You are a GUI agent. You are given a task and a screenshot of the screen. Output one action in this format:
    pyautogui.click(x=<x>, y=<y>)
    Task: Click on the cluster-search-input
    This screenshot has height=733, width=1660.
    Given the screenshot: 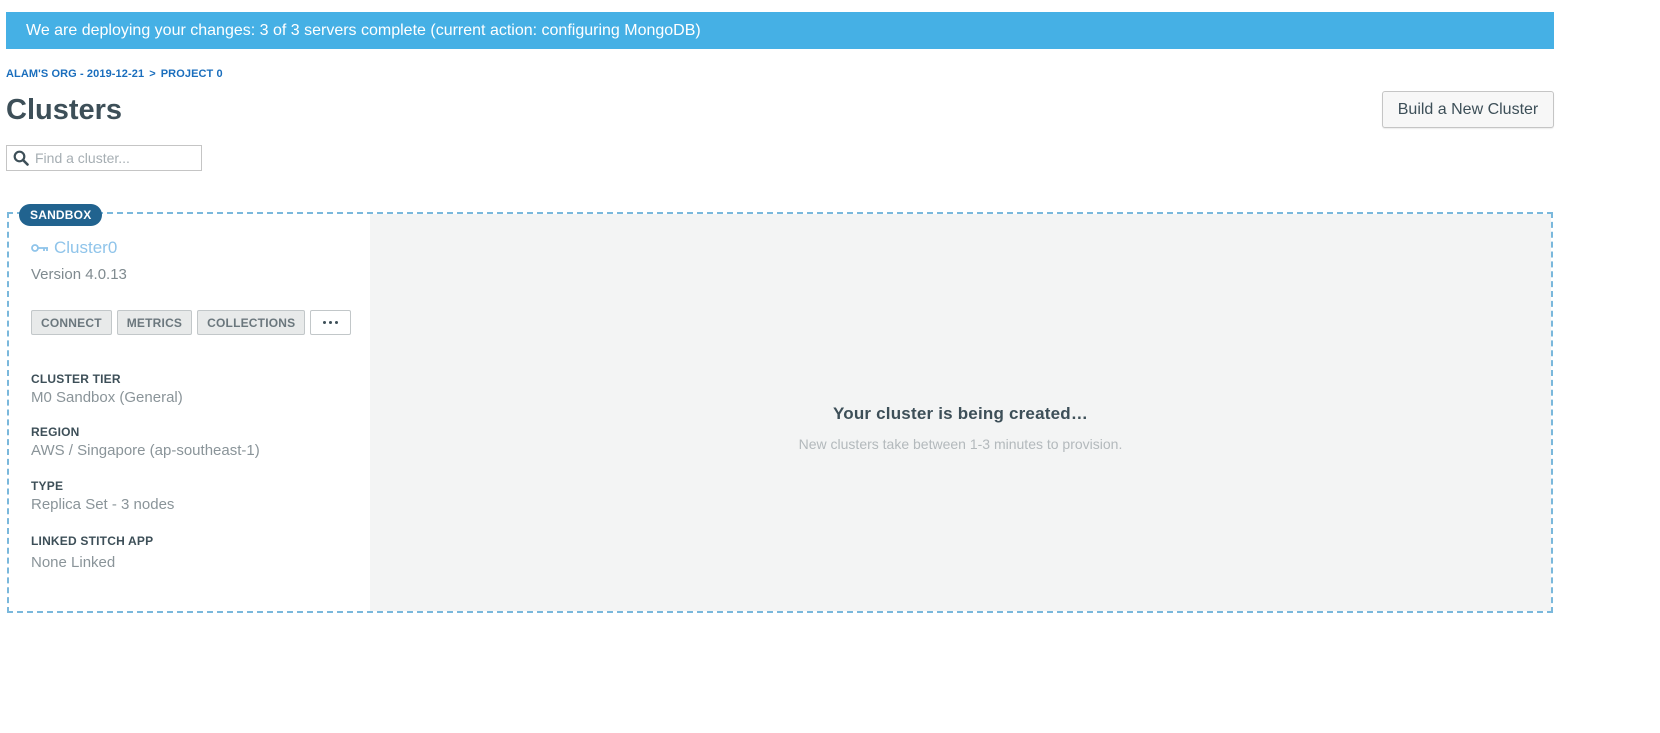 What is the action you would take?
    pyautogui.click(x=115, y=158)
    